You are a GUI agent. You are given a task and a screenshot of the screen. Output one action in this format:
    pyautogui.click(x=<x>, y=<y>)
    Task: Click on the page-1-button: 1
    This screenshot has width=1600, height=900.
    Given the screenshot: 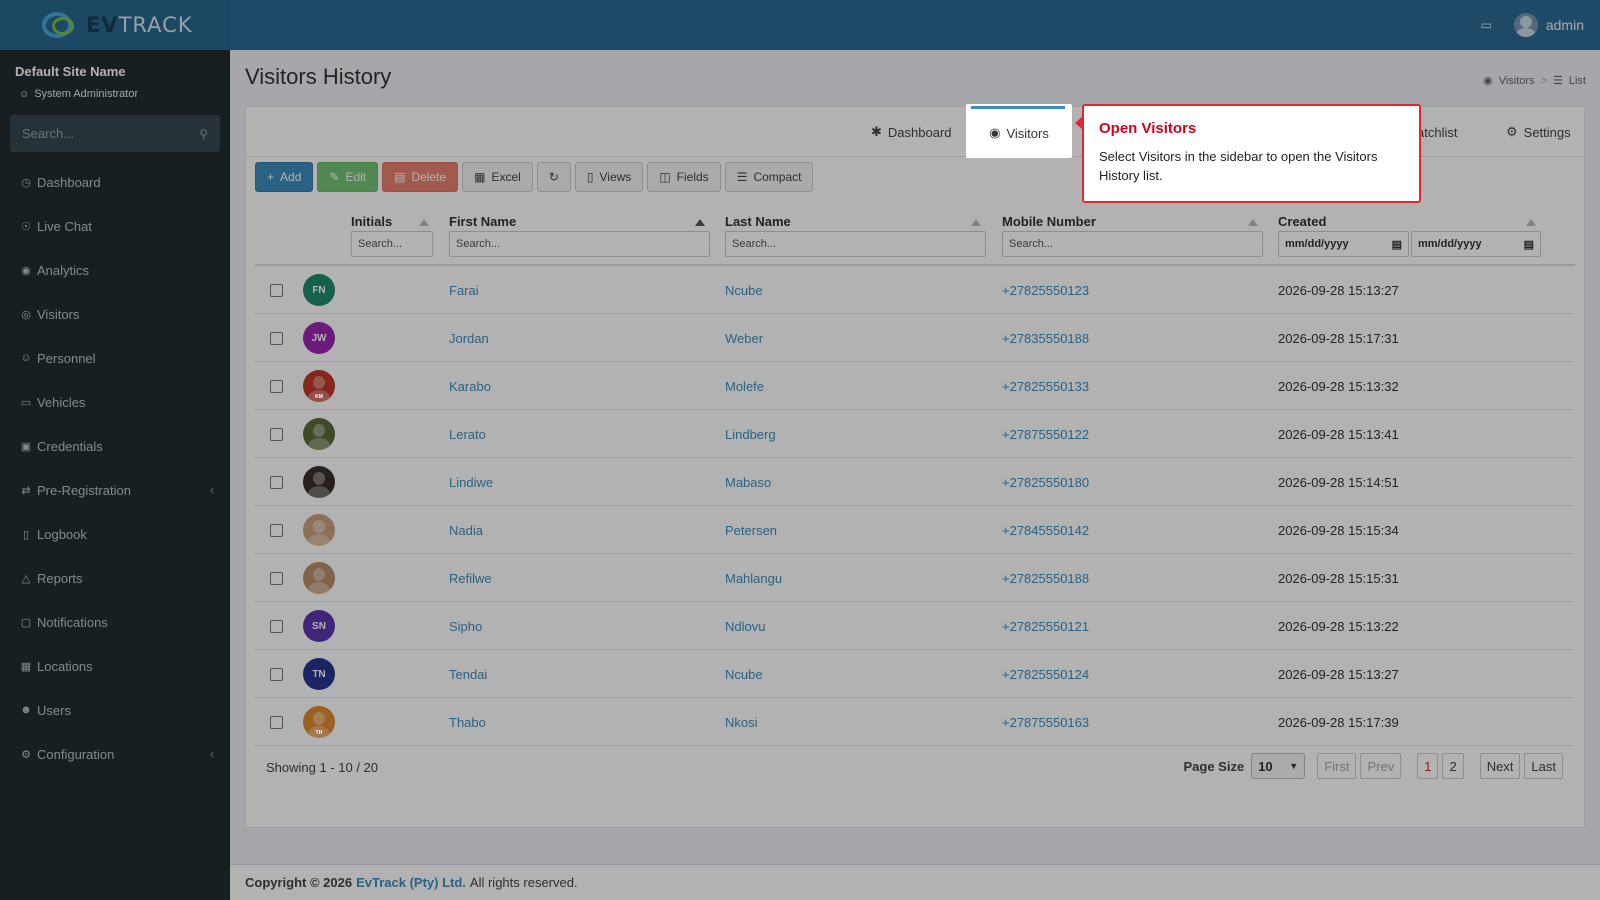 What is the action you would take?
    pyautogui.click(x=1428, y=766)
    